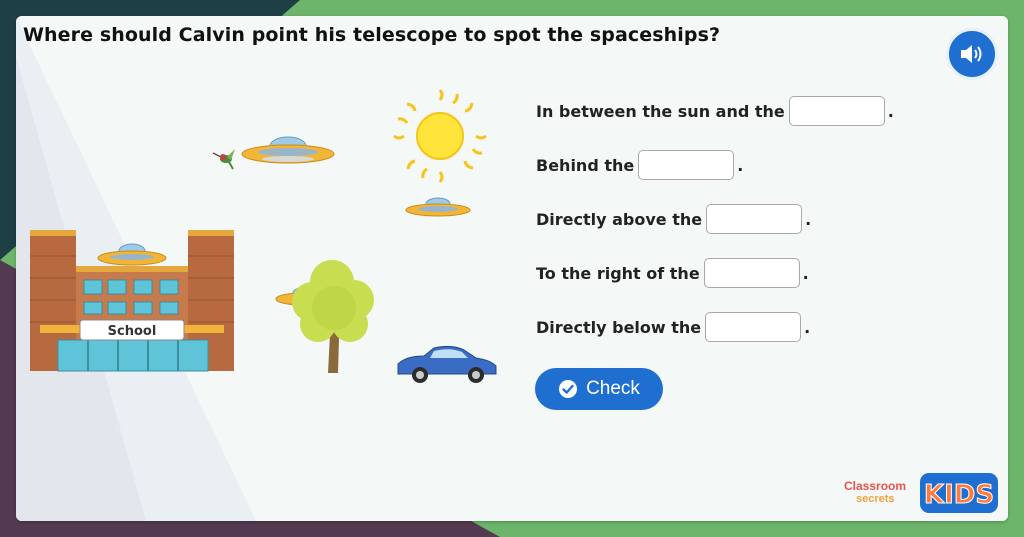 The width and height of the screenshot is (1024, 537). Describe the element at coordinates (223, 159) in the screenshot. I see `bird-icon` at that location.